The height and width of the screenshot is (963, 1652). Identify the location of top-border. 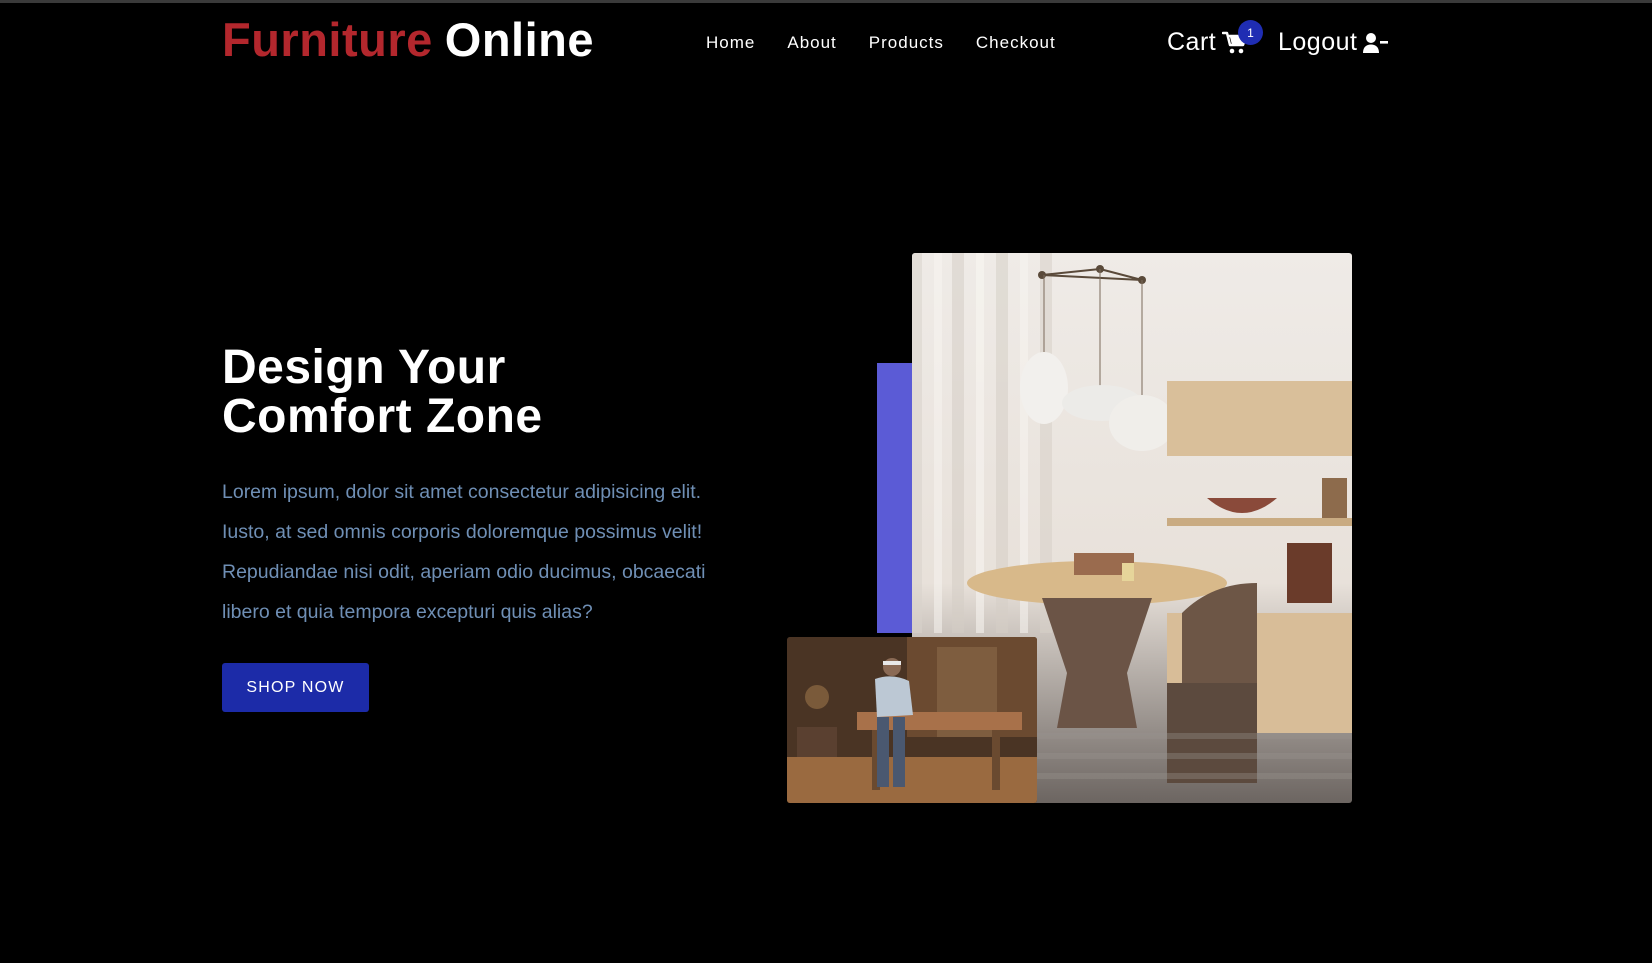
(826, 1).